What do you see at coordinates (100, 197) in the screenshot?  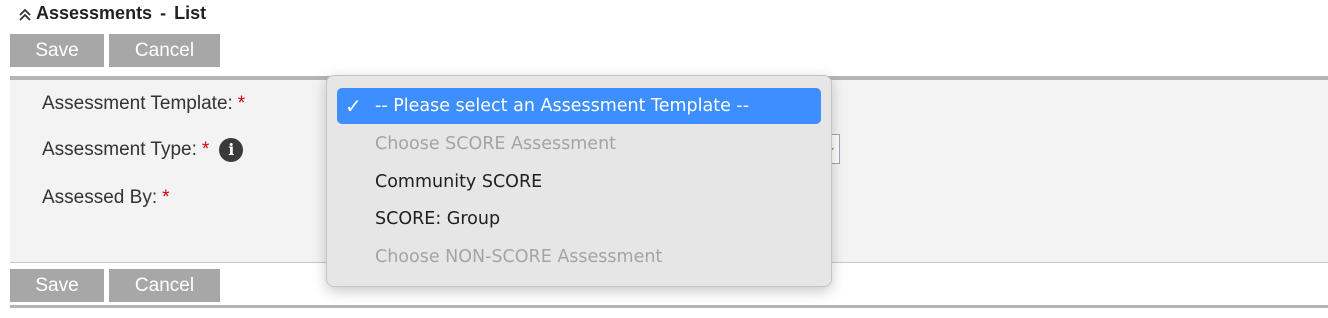 I see `assessed-by-label-text: Assessed By:` at bounding box center [100, 197].